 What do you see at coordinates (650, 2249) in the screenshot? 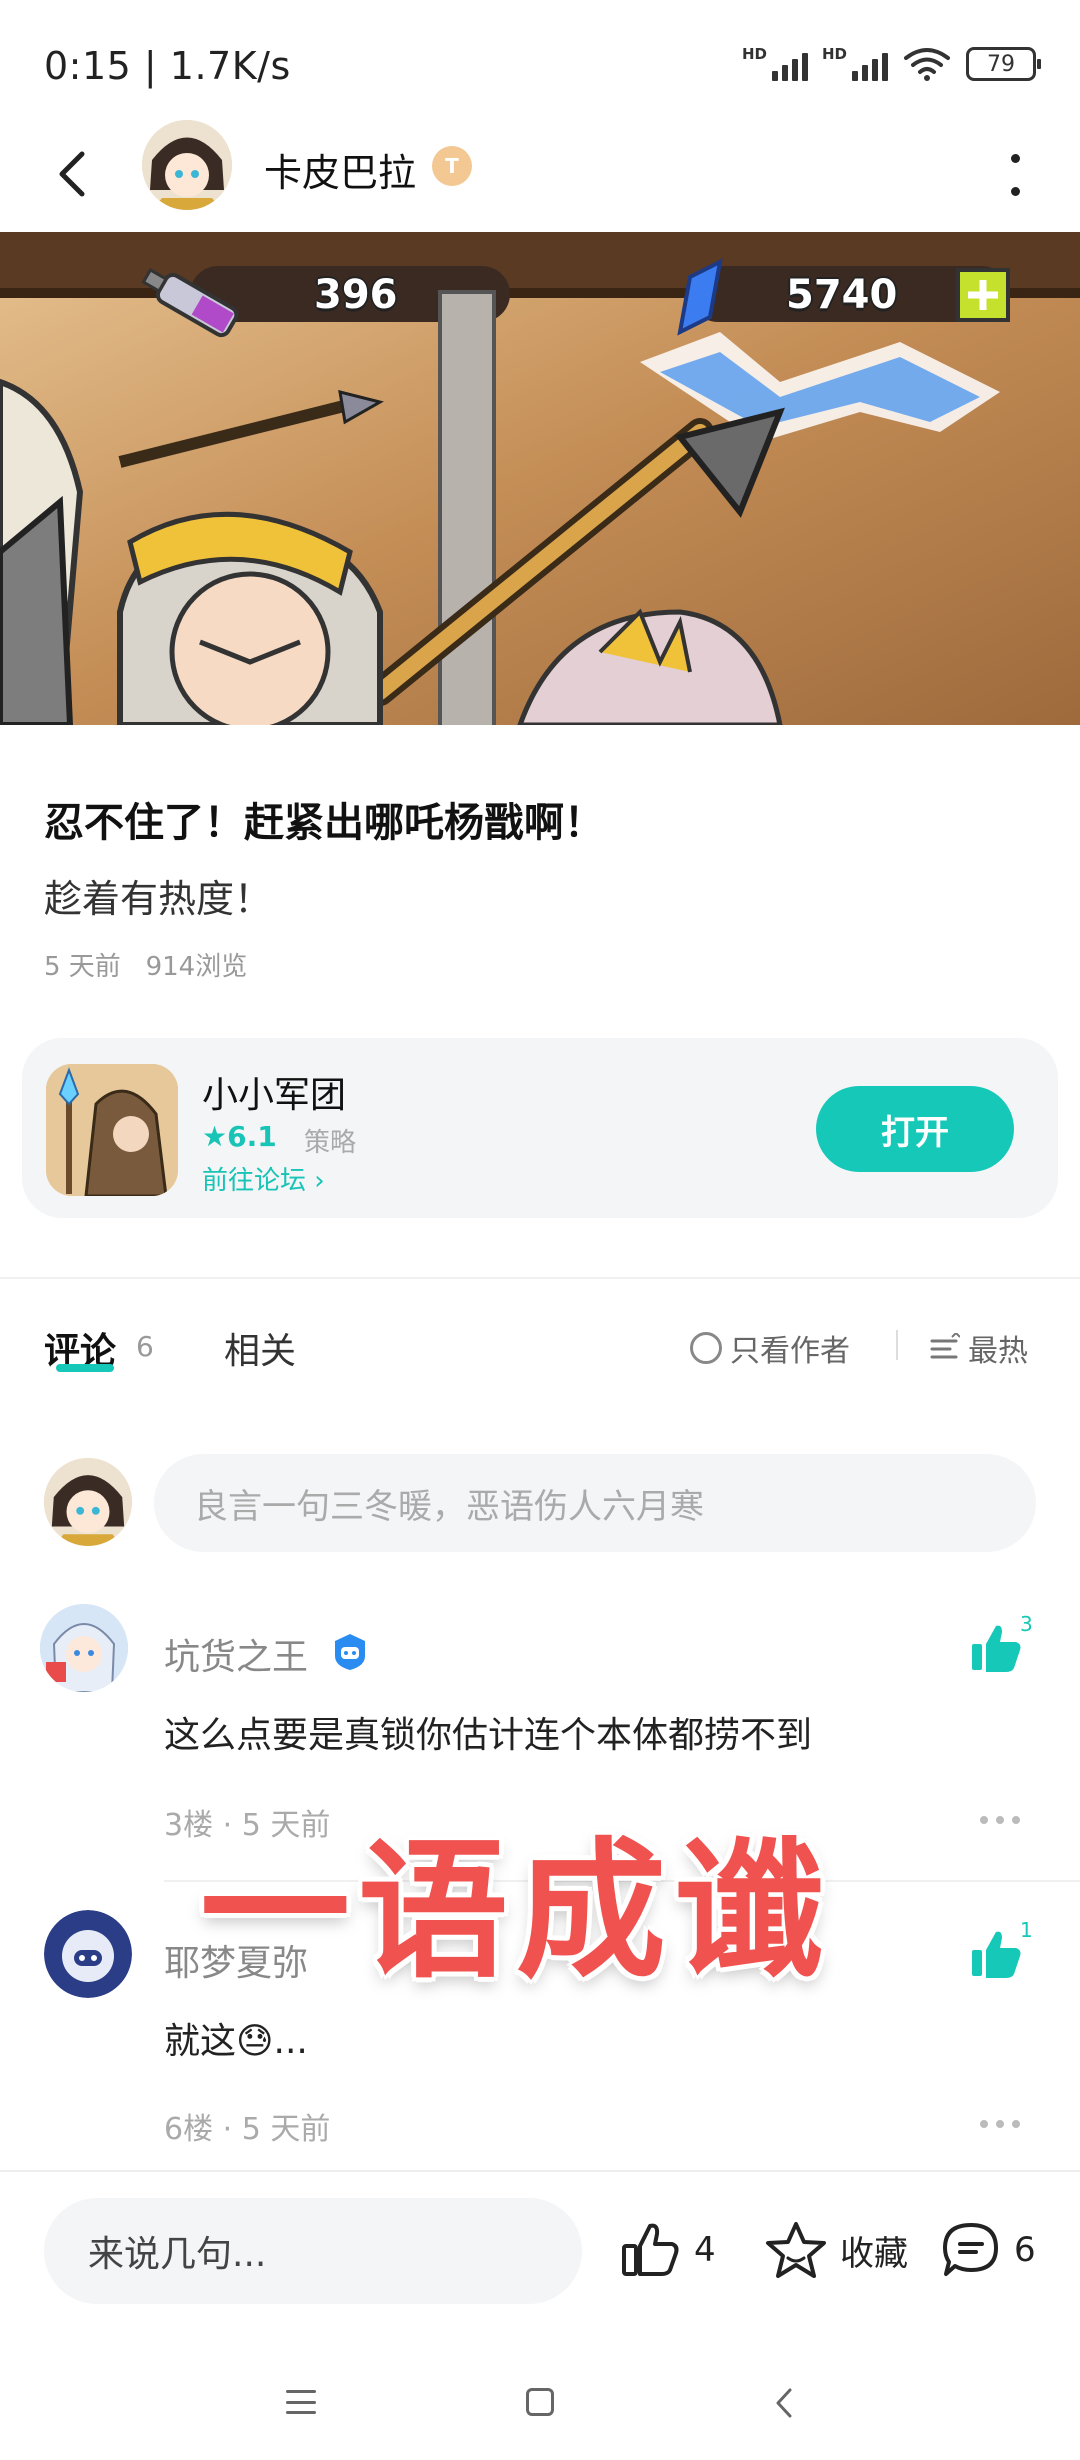
I see `thumbs-up-outline-icon` at bounding box center [650, 2249].